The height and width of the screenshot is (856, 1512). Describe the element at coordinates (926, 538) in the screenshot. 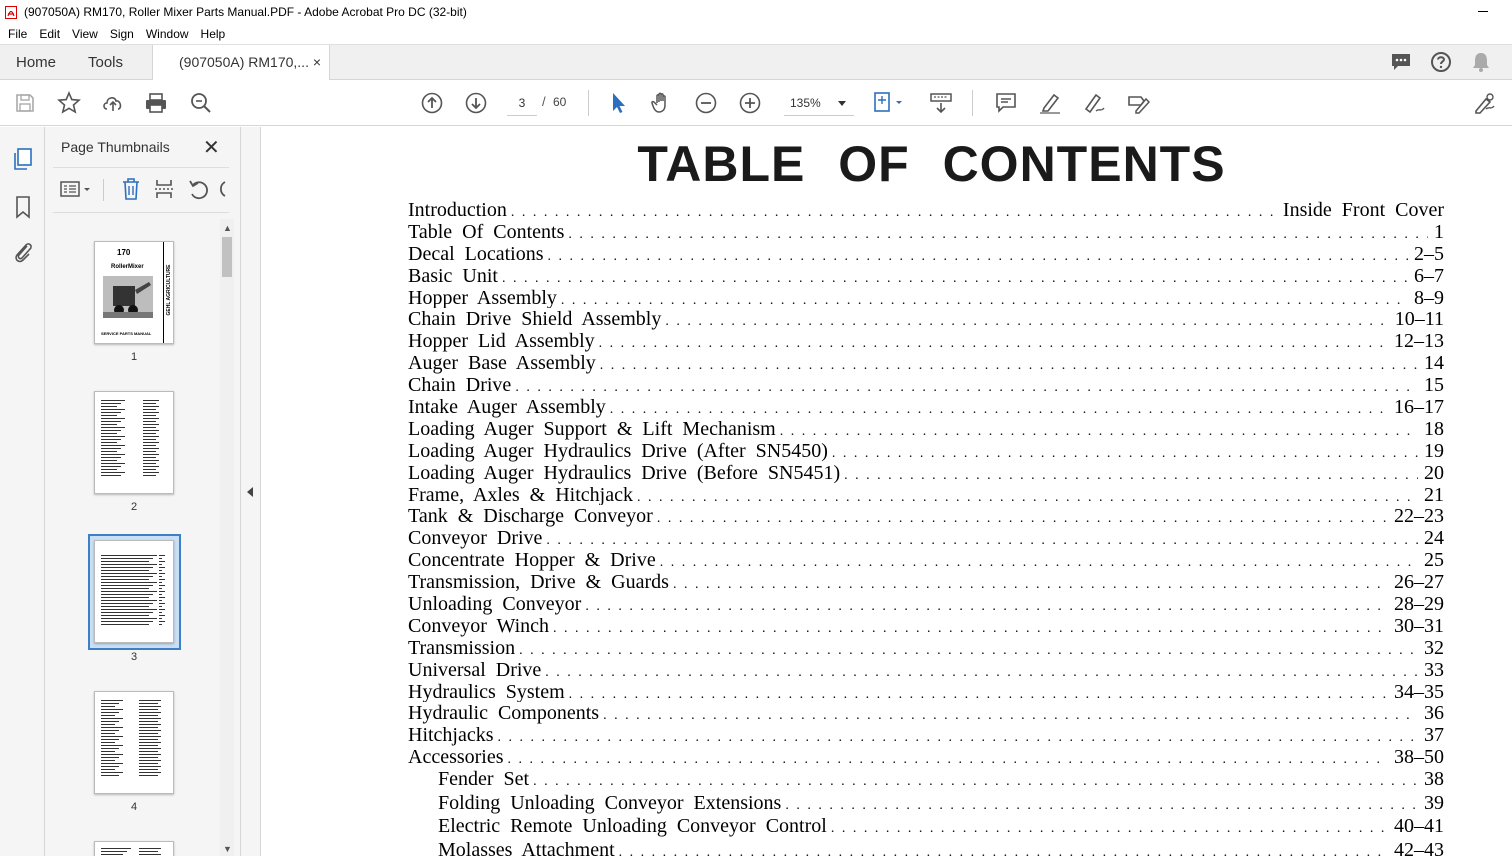

I see `toc-entry: Conveyor Drive 24` at that location.